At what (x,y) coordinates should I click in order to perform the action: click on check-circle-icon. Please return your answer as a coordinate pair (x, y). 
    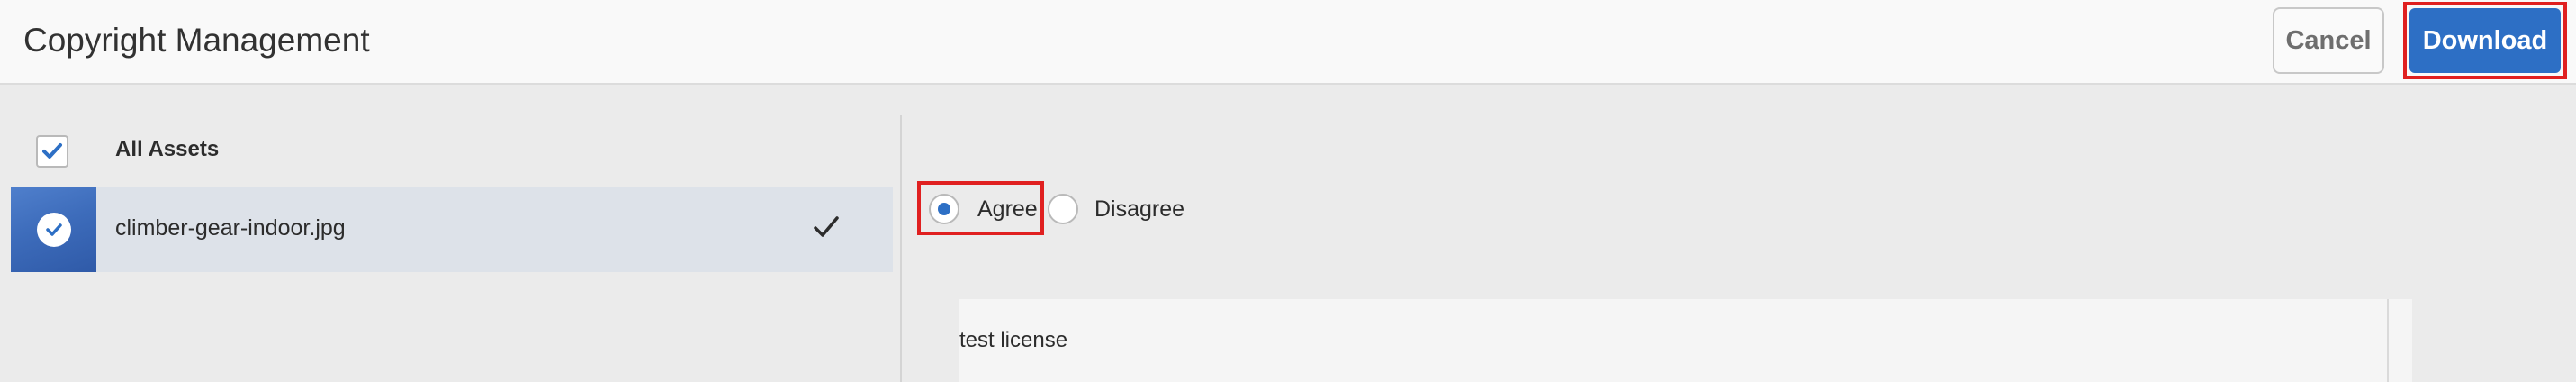
    Looking at the image, I should click on (53, 230).